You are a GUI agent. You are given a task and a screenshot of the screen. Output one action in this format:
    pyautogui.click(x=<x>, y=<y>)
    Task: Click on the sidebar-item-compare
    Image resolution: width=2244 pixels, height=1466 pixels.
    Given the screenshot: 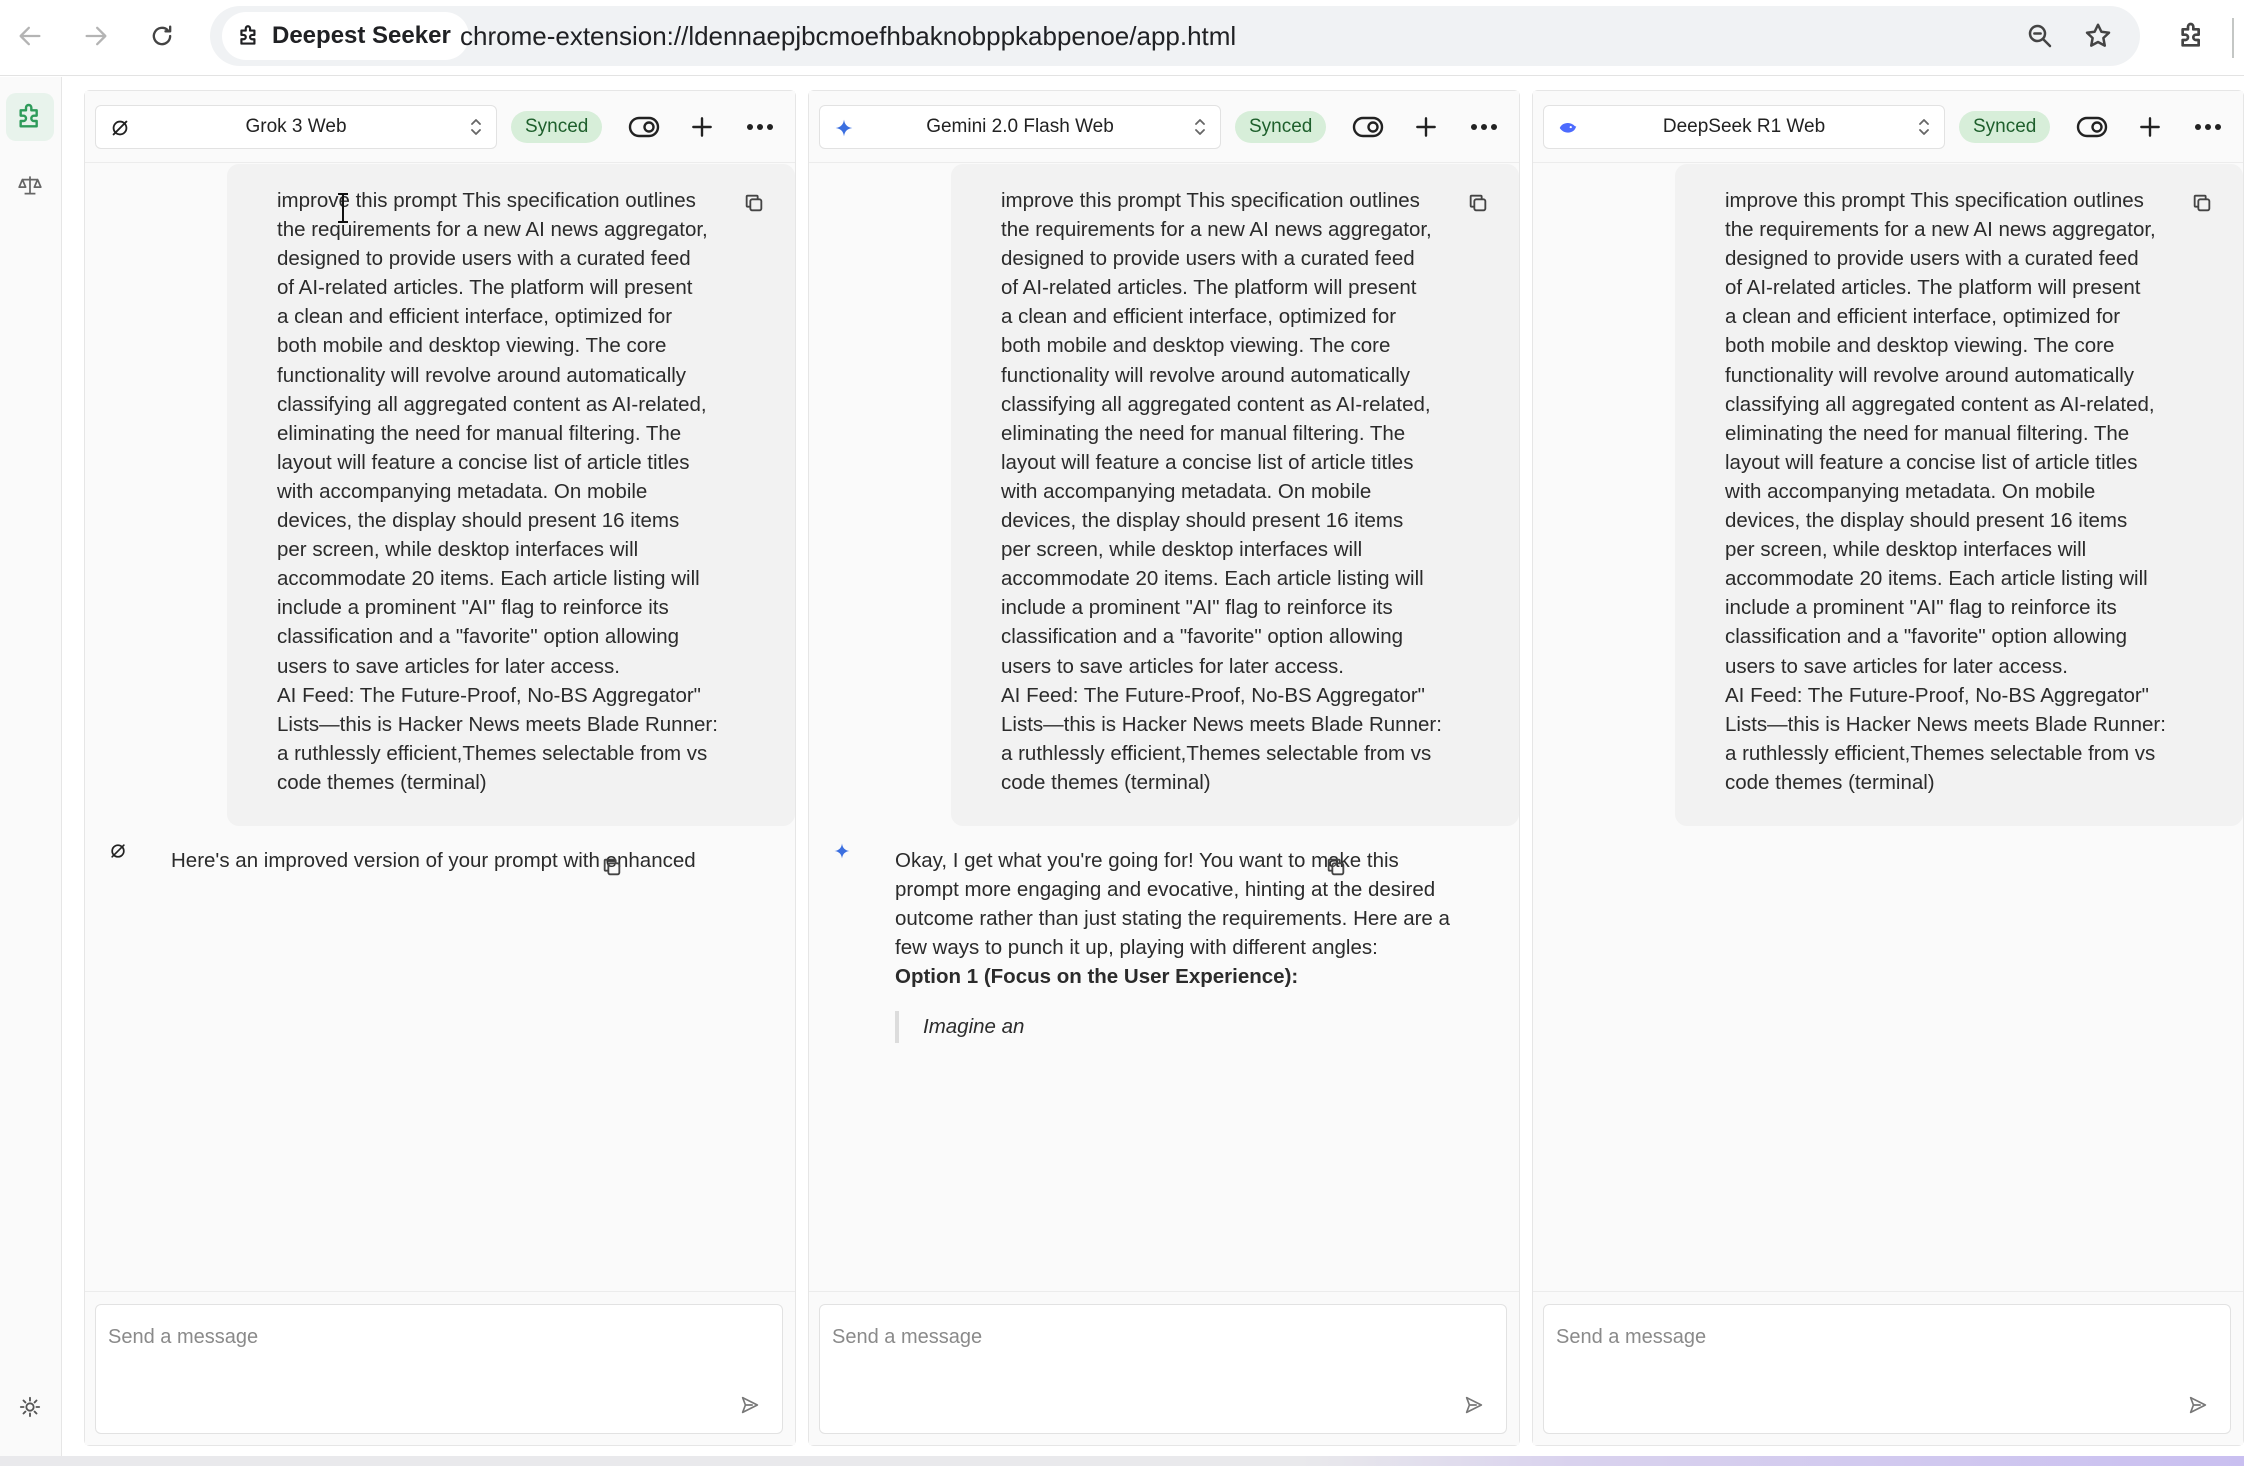 What is the action you would take?
    pyautogui.click(x=30, y=185)
    